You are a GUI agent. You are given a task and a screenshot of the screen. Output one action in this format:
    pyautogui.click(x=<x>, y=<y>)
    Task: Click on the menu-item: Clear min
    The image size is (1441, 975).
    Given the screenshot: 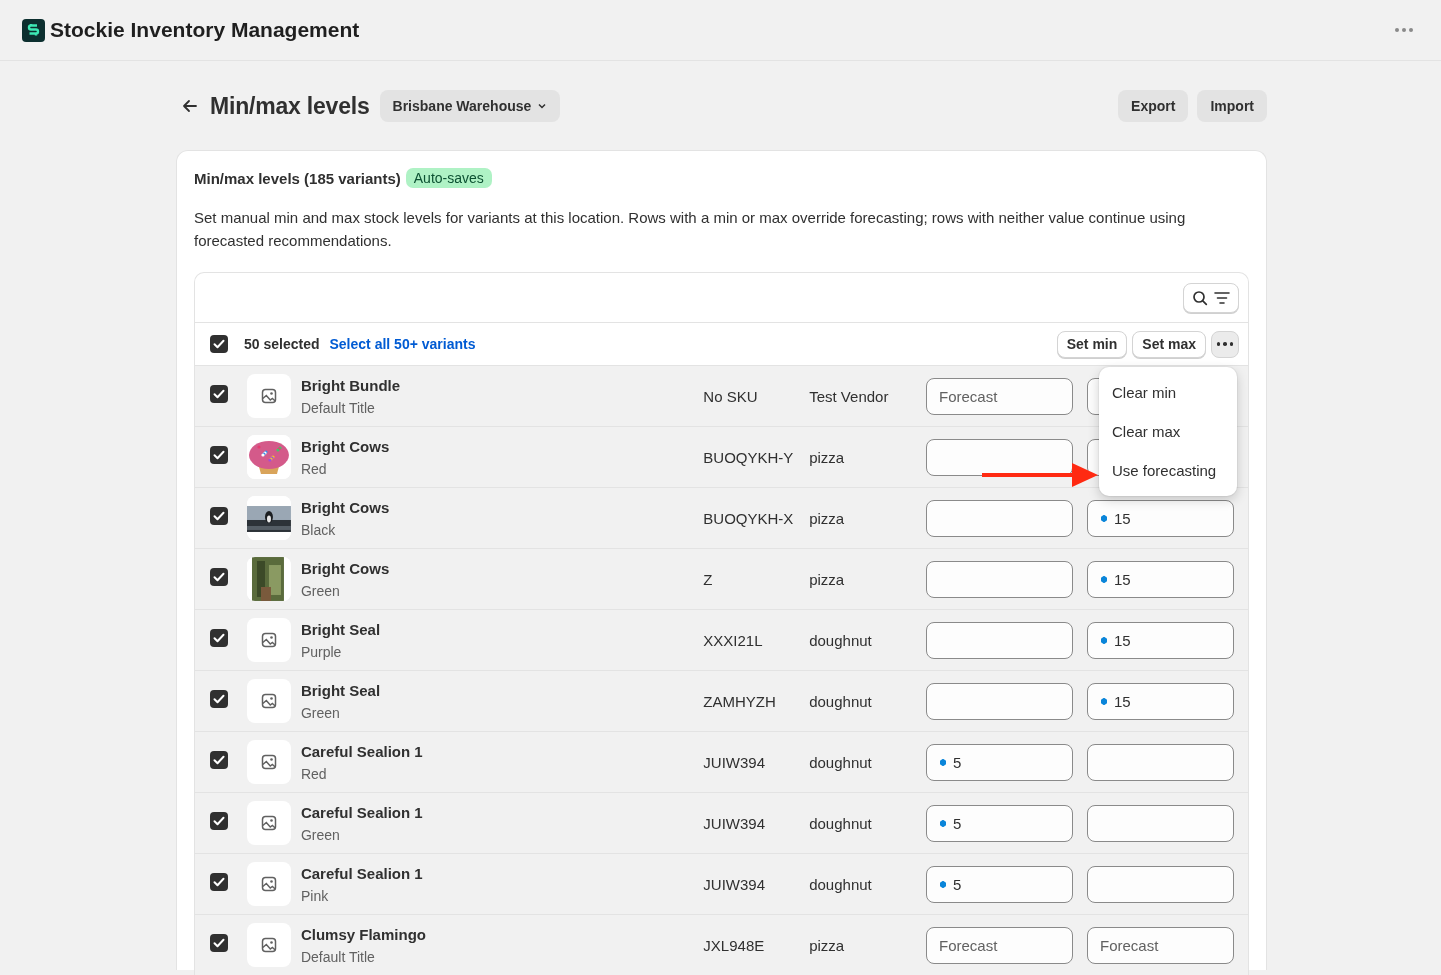 What is the action you would take?
    pyautogui.click(x=1168, y=392)
    